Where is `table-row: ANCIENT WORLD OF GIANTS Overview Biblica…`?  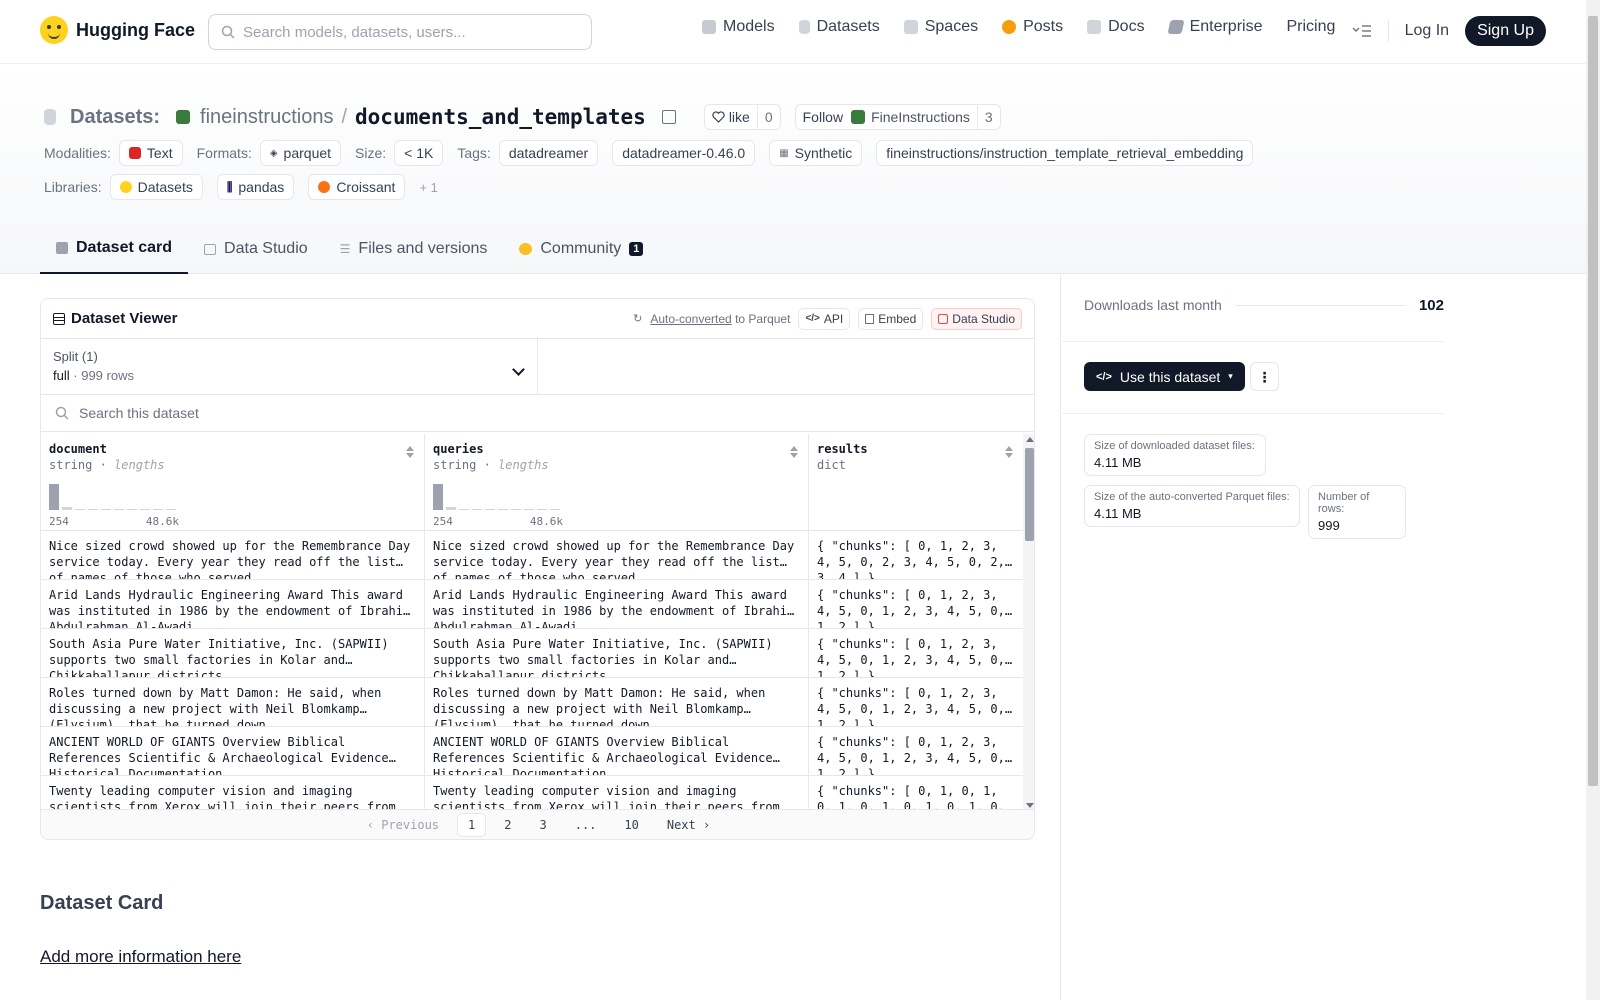 table-row: ANCIENT WORLD OF GIANTS Overview Biblica… is located at coordinates (532, 751).